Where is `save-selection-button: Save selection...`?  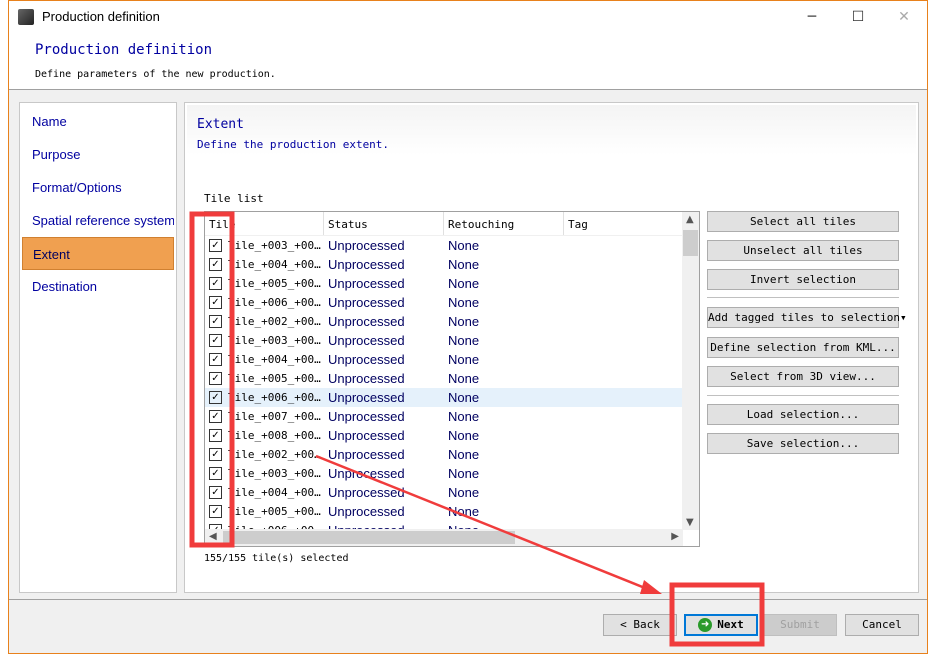 save-selection-button: Save selection... is located at coordinates (803, 443).